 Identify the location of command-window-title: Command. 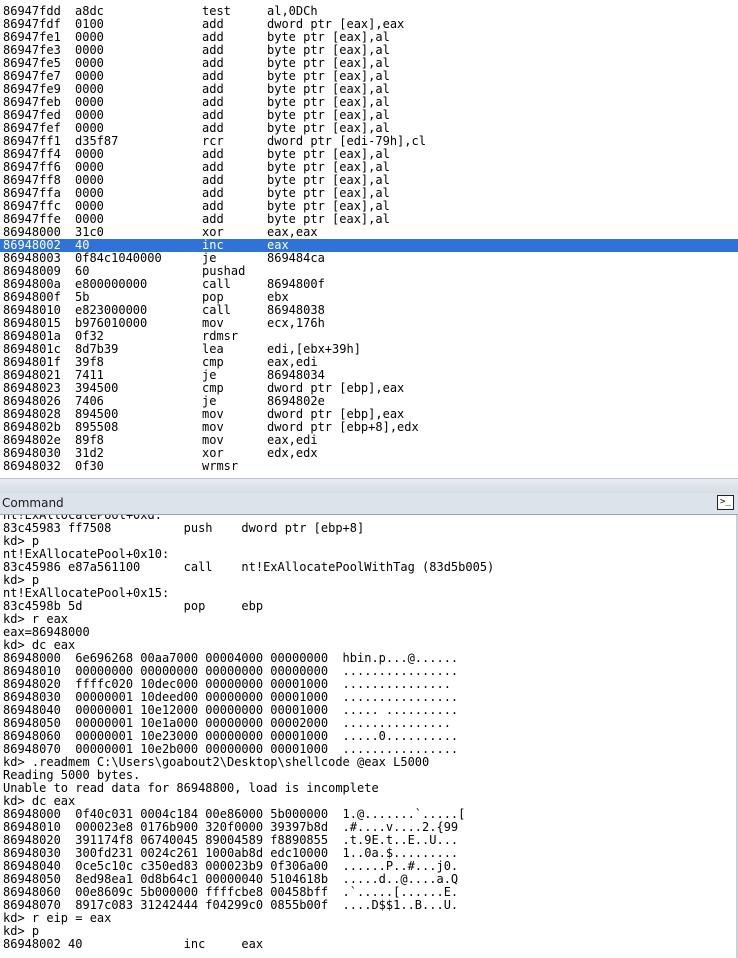
(33, 503).